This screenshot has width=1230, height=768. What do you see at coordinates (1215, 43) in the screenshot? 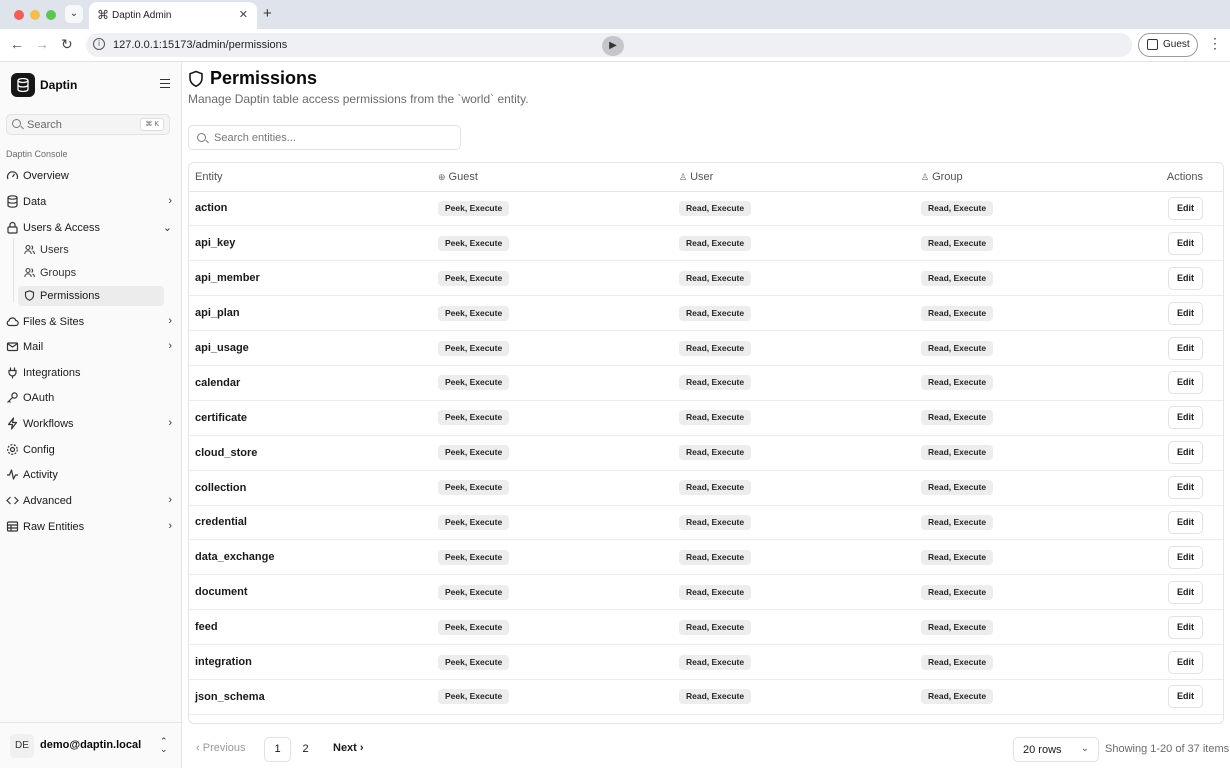
I see `browser-menu-icon: ⋮` at bounding box center [1215, 43].